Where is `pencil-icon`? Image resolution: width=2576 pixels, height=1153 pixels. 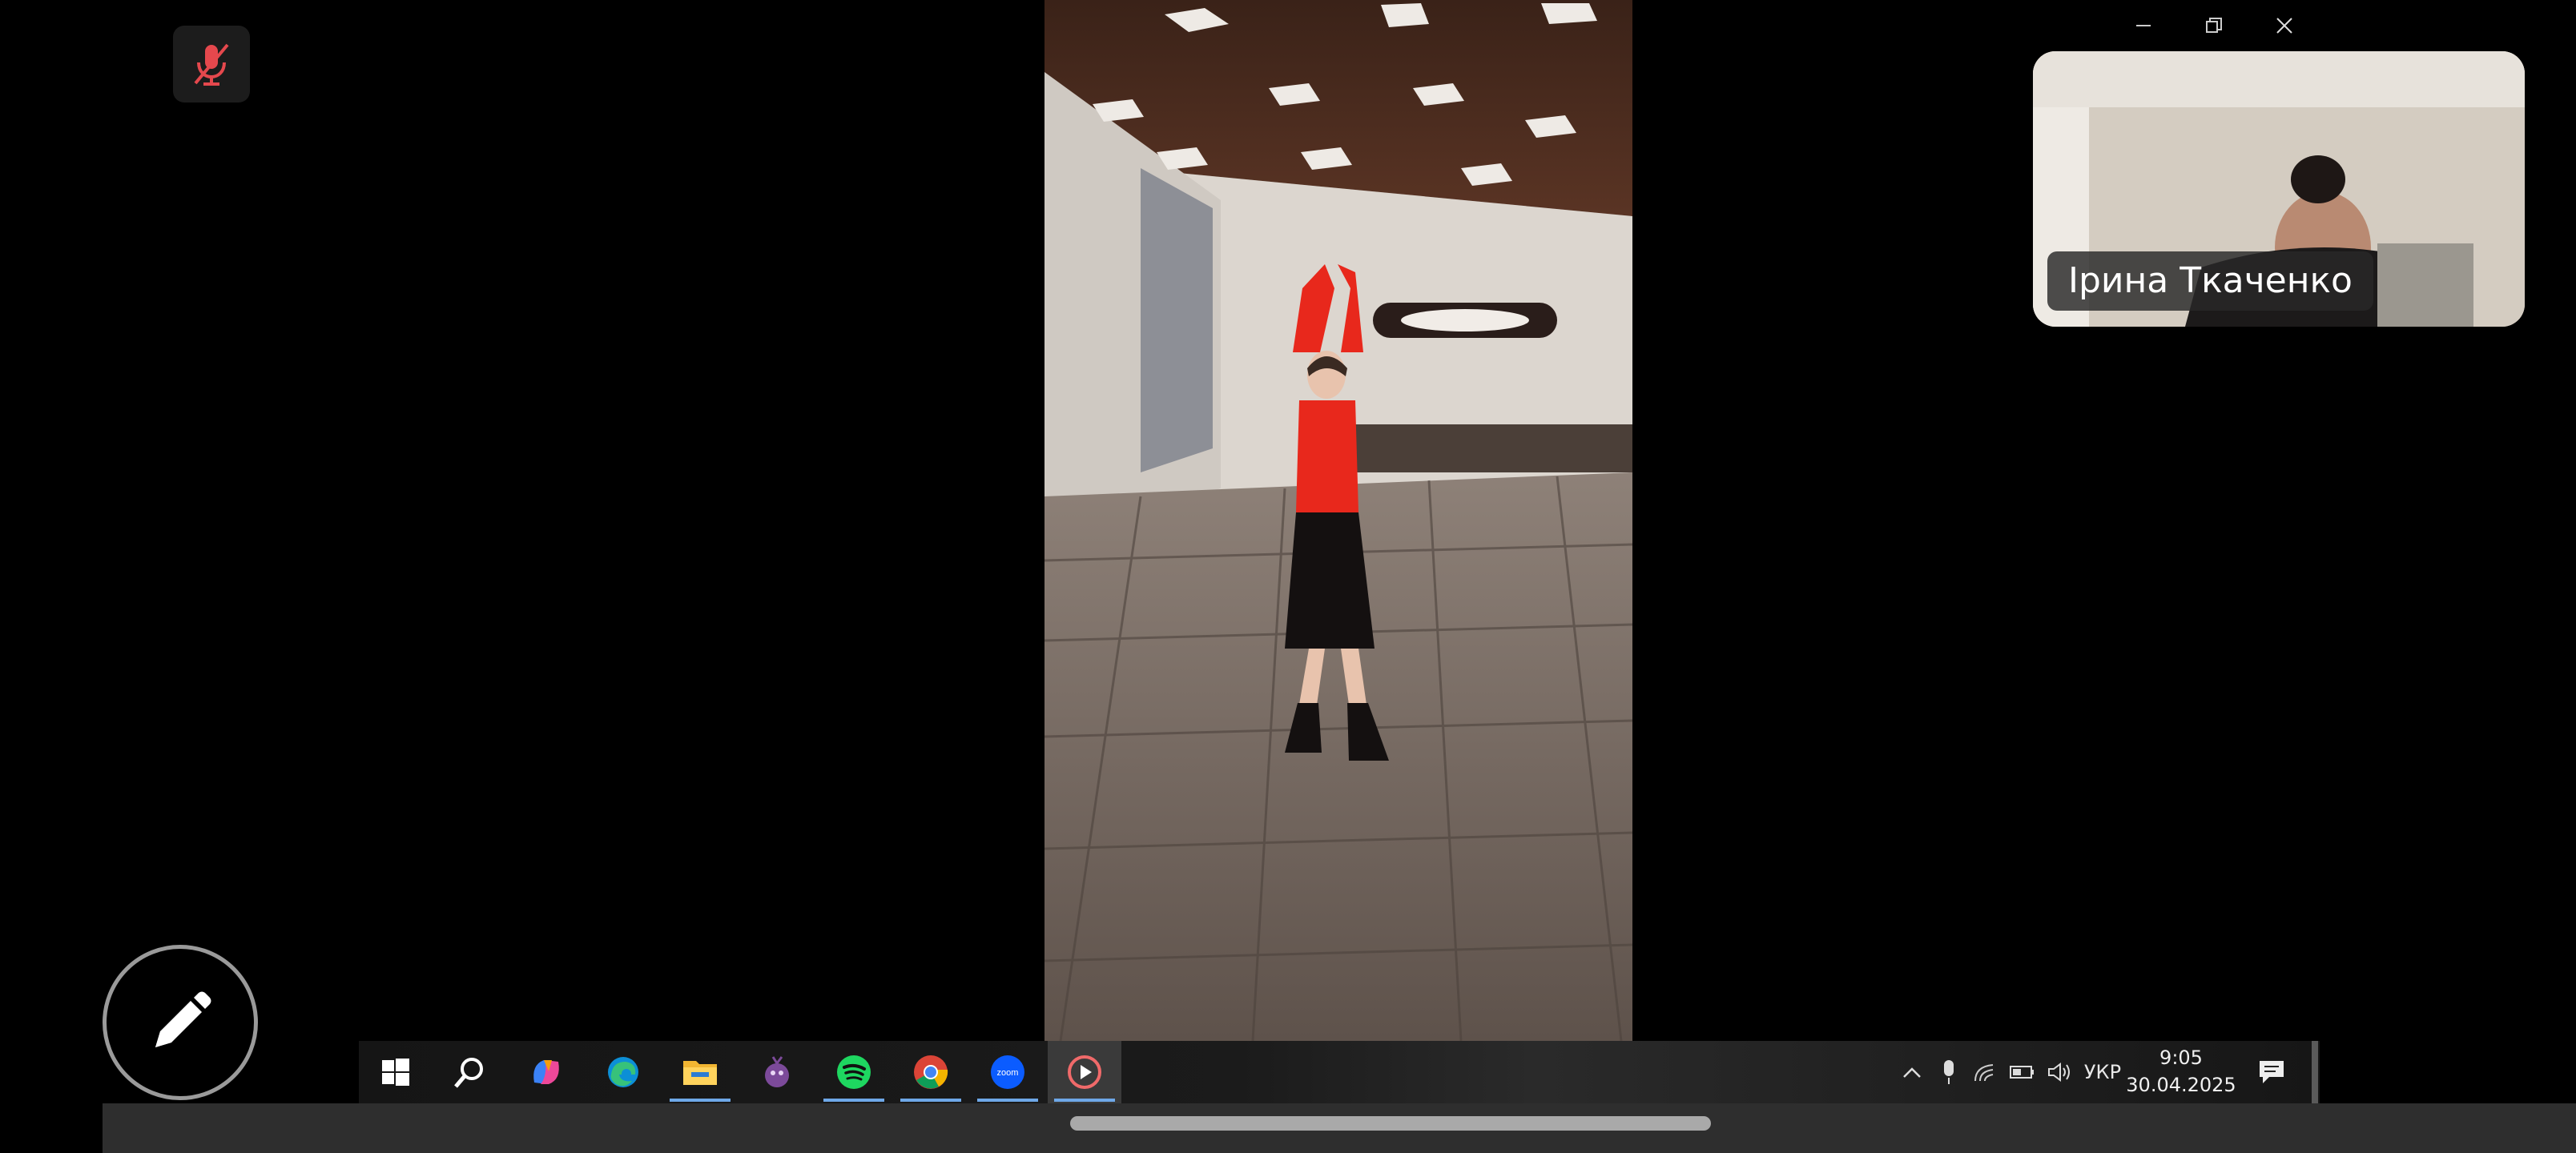 pencil-icon is located at coordinates (183, 1019).